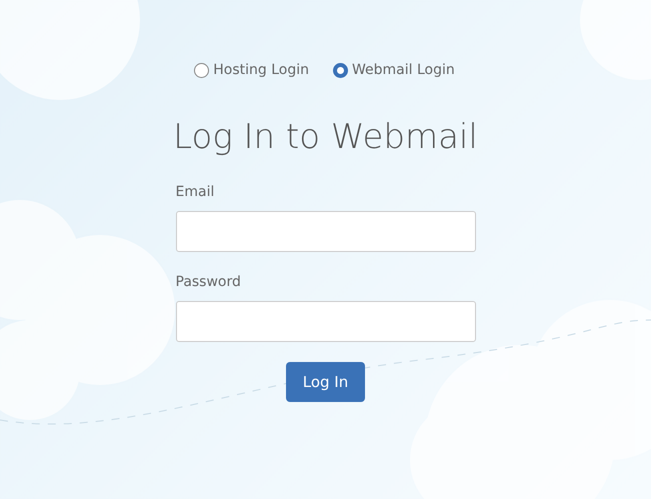  I want to click on log-in-button: Log In, so click(326, 382).